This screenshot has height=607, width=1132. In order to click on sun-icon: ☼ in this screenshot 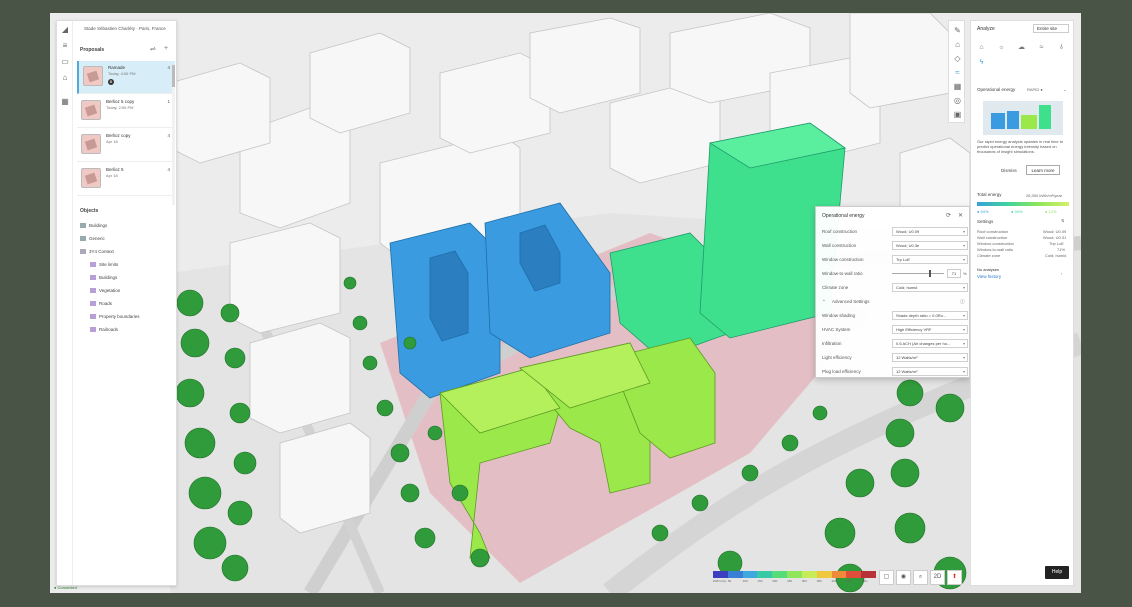, I will do `click(1001, 47)`.